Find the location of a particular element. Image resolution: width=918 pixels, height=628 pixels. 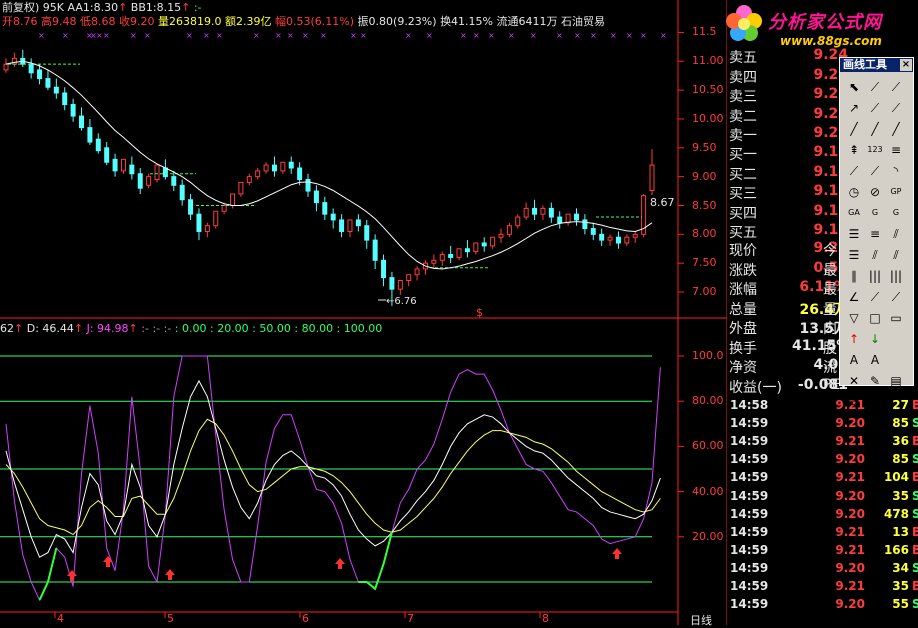

price-tick-label: 7.00 is located at coordinates (704, 292).